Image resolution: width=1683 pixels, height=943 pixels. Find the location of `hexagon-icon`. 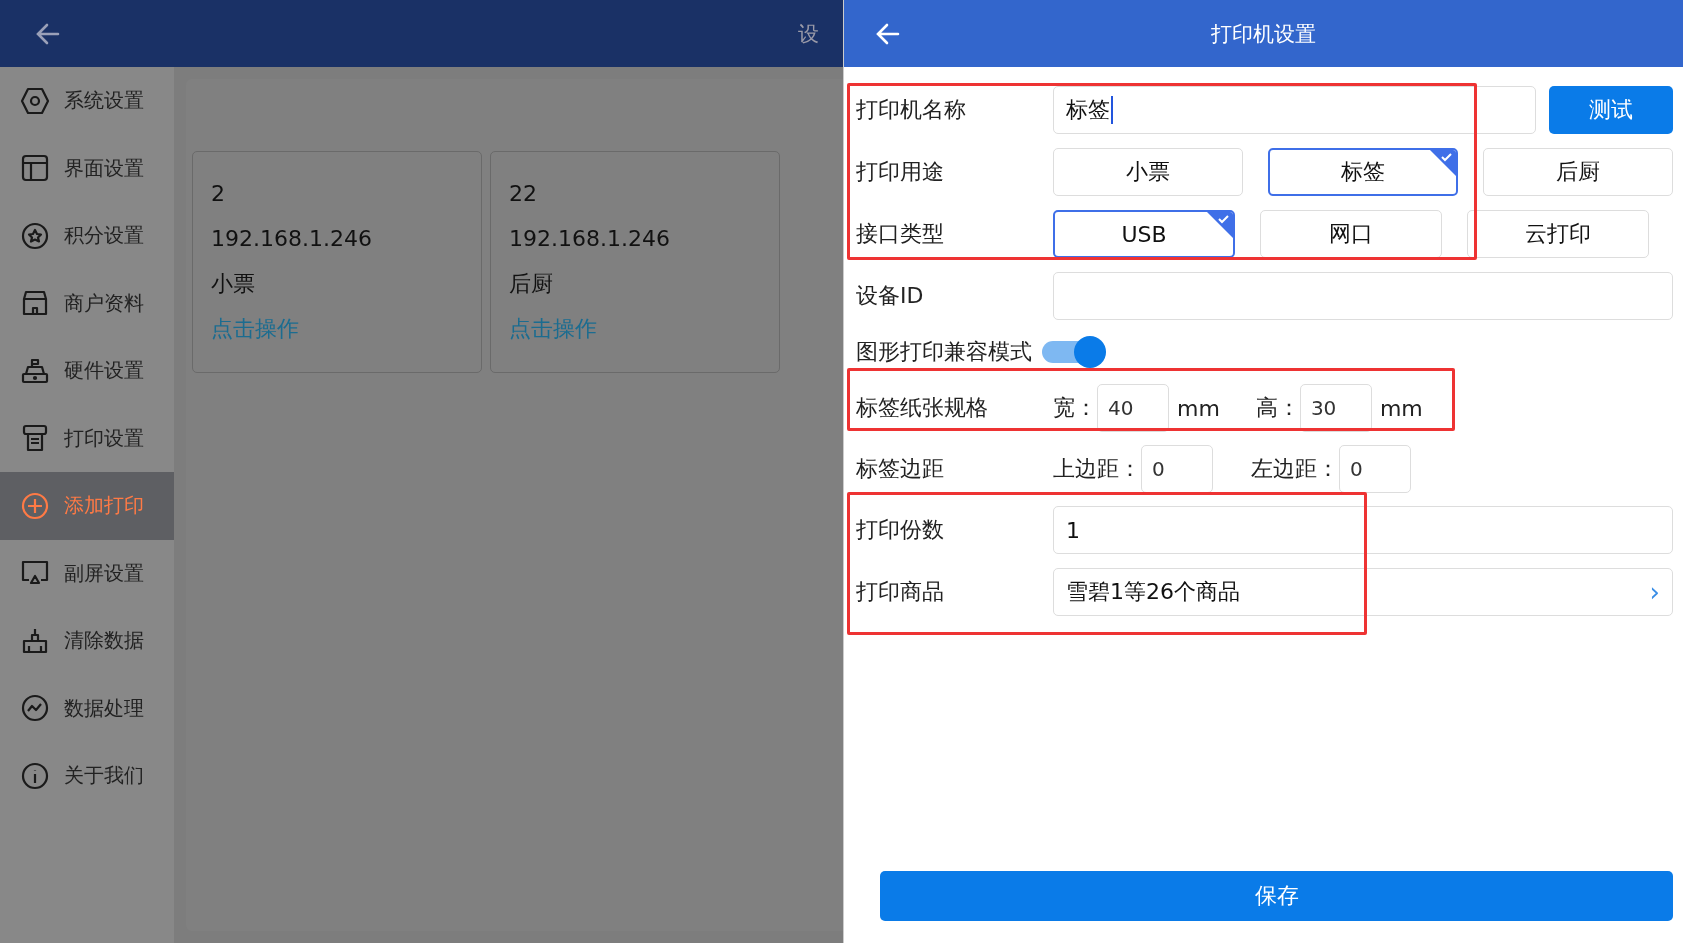

hexagon-icon is located at coordinates (35, 100).